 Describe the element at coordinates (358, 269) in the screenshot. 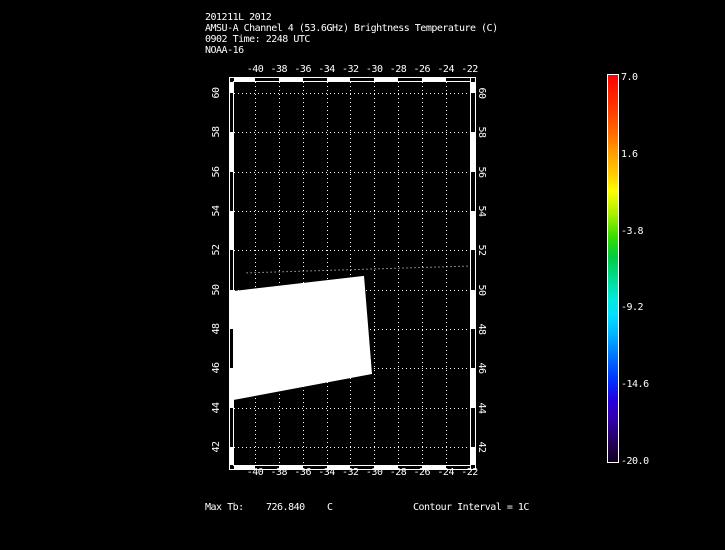

I see `swath-edge-dotted-line` at that location.